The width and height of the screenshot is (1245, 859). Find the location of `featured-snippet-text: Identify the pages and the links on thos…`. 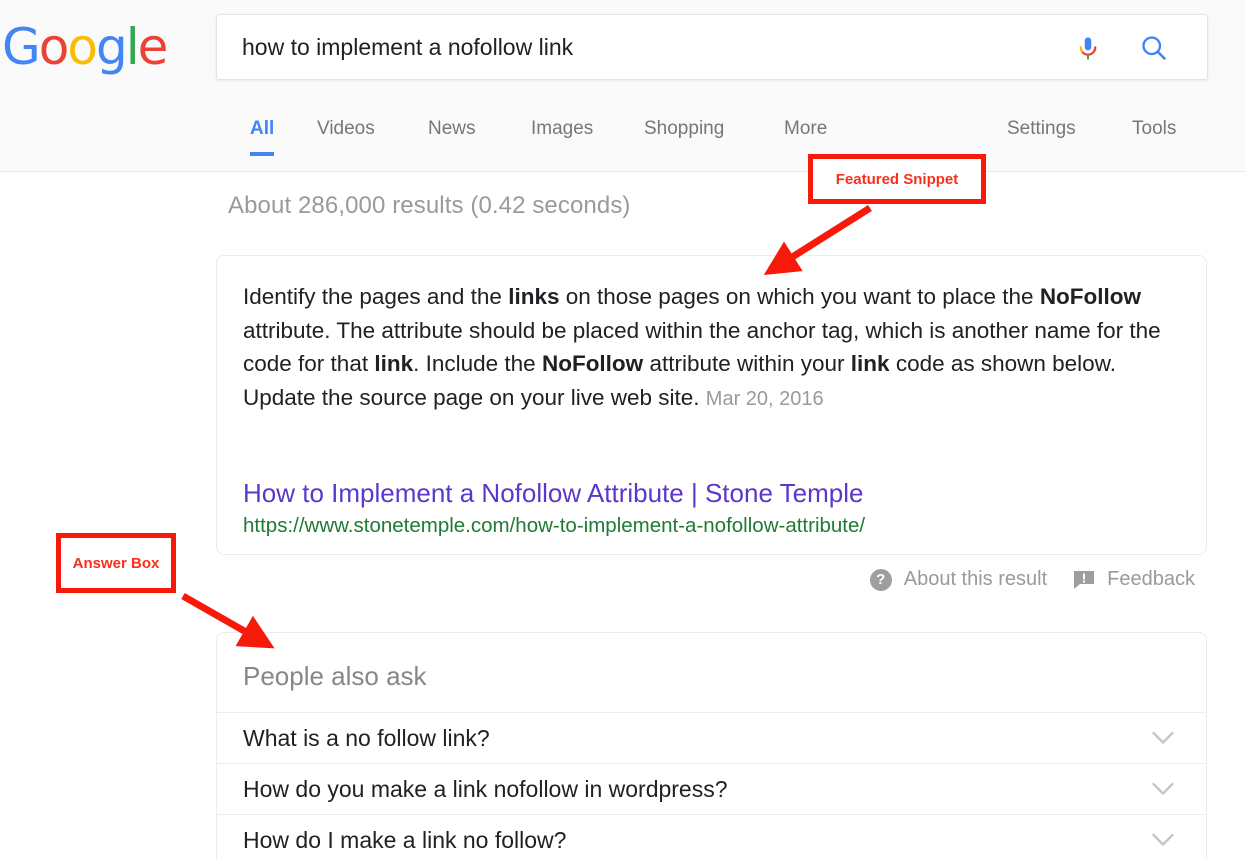

featured-snippet-text: Identify the pages and the links on thos… is located at coordinates (706, 348).